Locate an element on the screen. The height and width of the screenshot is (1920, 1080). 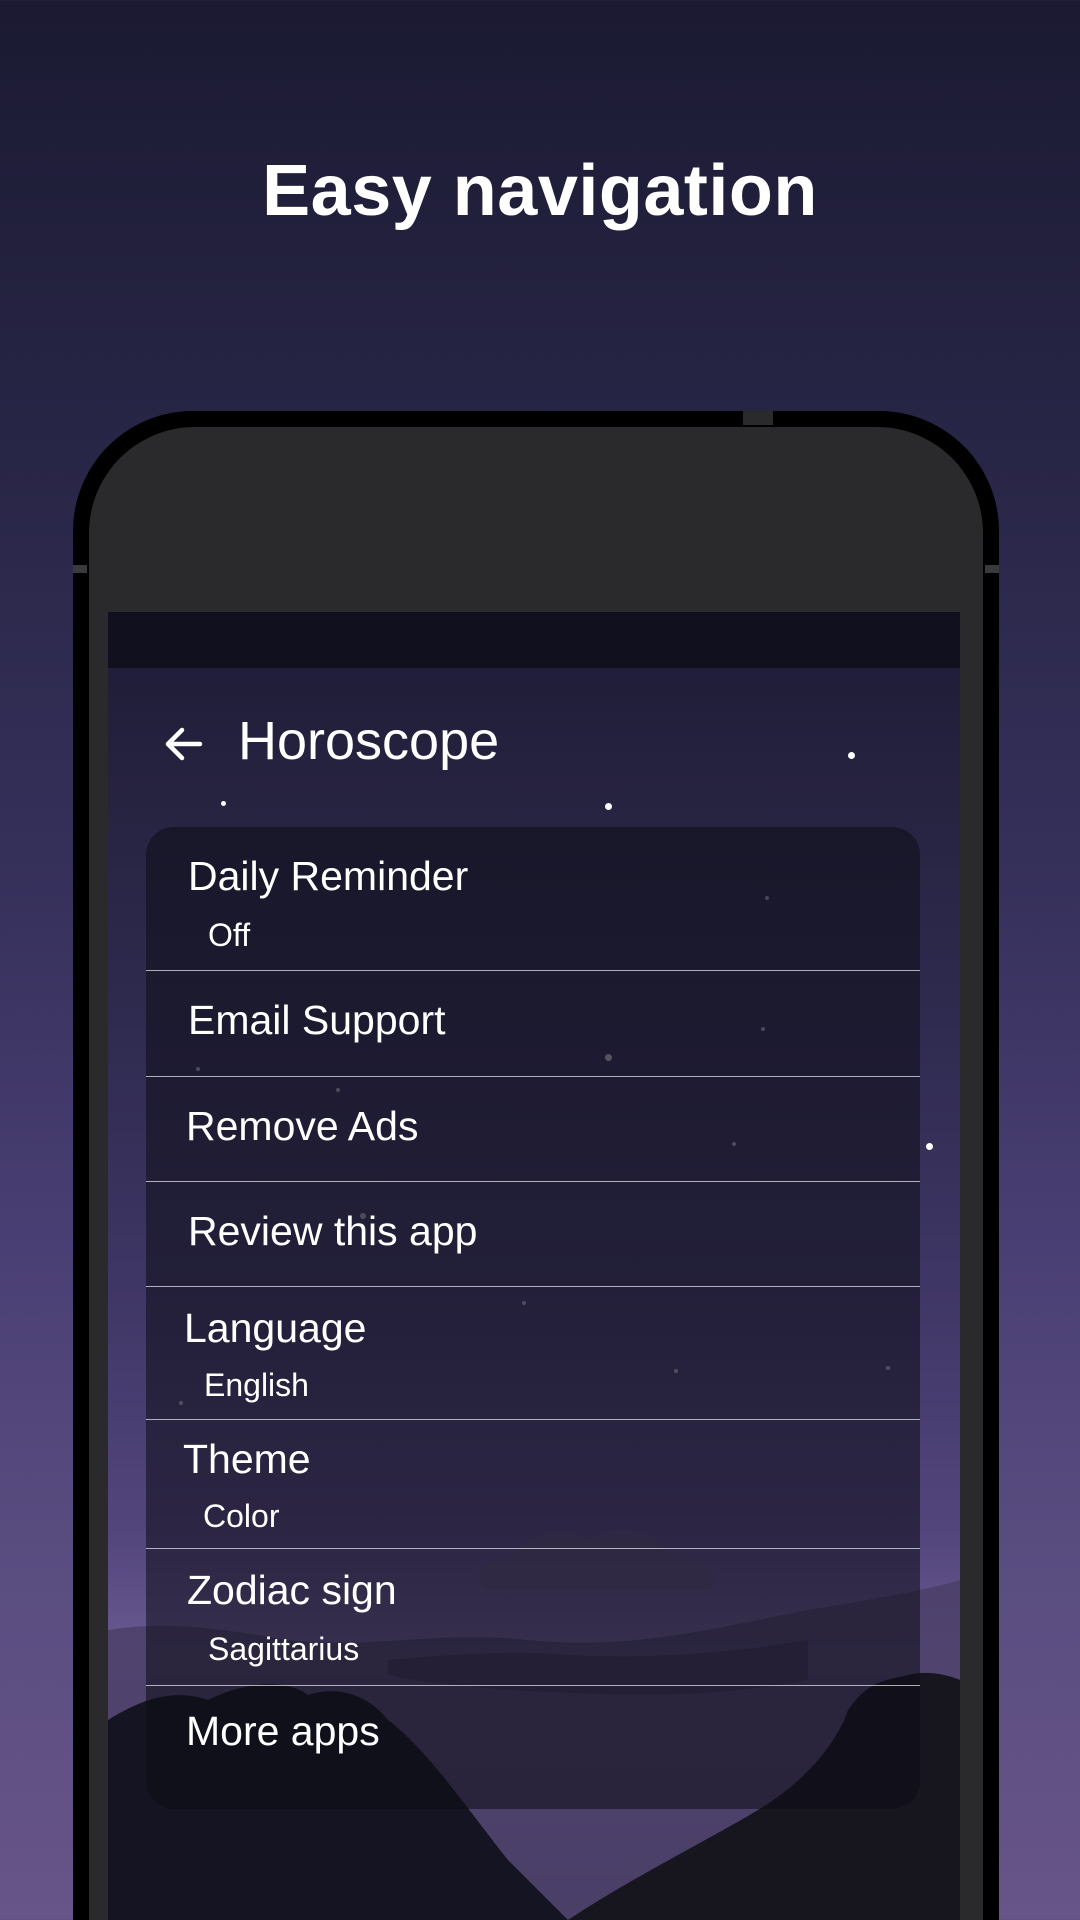
settings-item-more-apps: More apps is located at coordinates (533, 1747).